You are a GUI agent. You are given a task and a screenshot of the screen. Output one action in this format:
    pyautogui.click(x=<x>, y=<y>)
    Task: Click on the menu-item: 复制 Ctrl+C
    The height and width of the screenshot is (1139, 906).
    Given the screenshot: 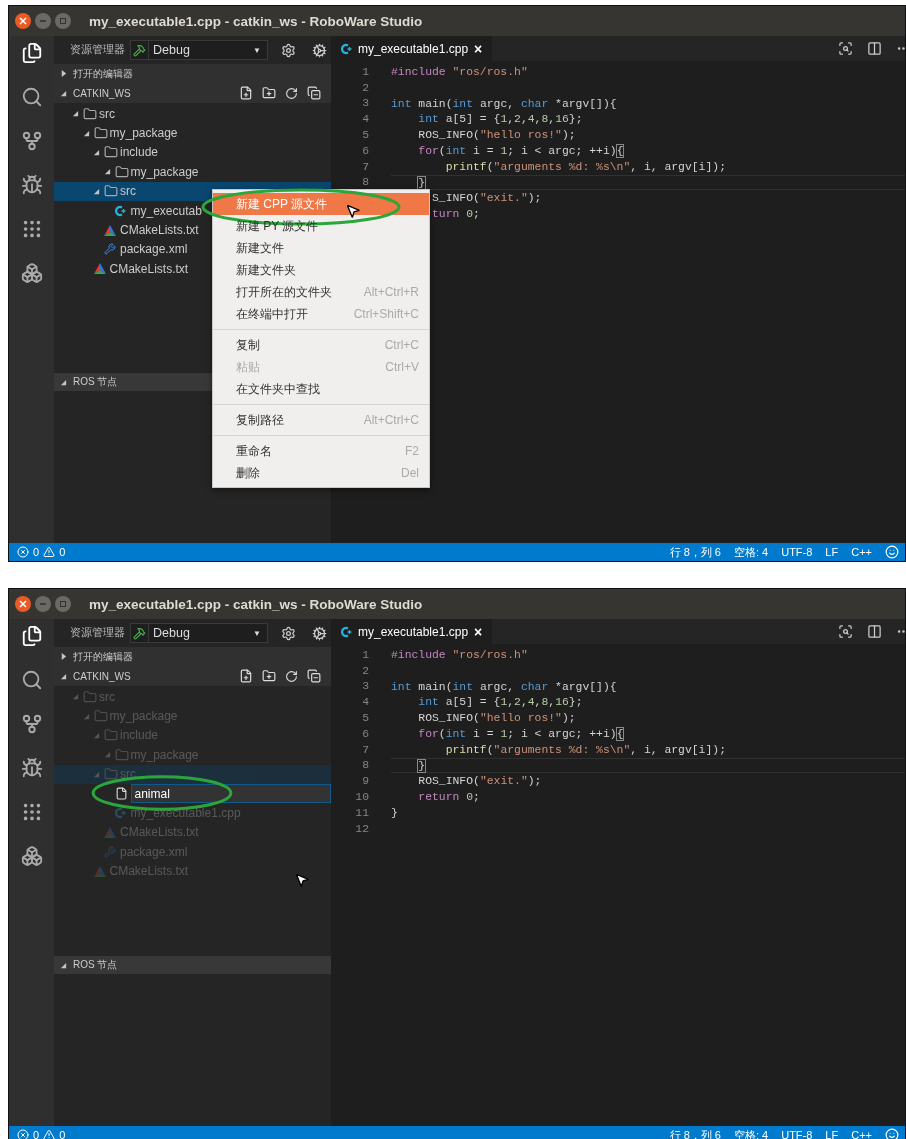 What is the action you would take?
    pyautogui.click(x=321, y=345)
    